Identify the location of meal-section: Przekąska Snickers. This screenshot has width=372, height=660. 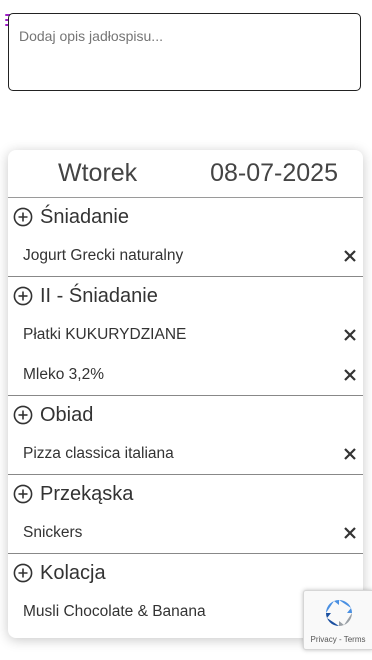
(185, 514).